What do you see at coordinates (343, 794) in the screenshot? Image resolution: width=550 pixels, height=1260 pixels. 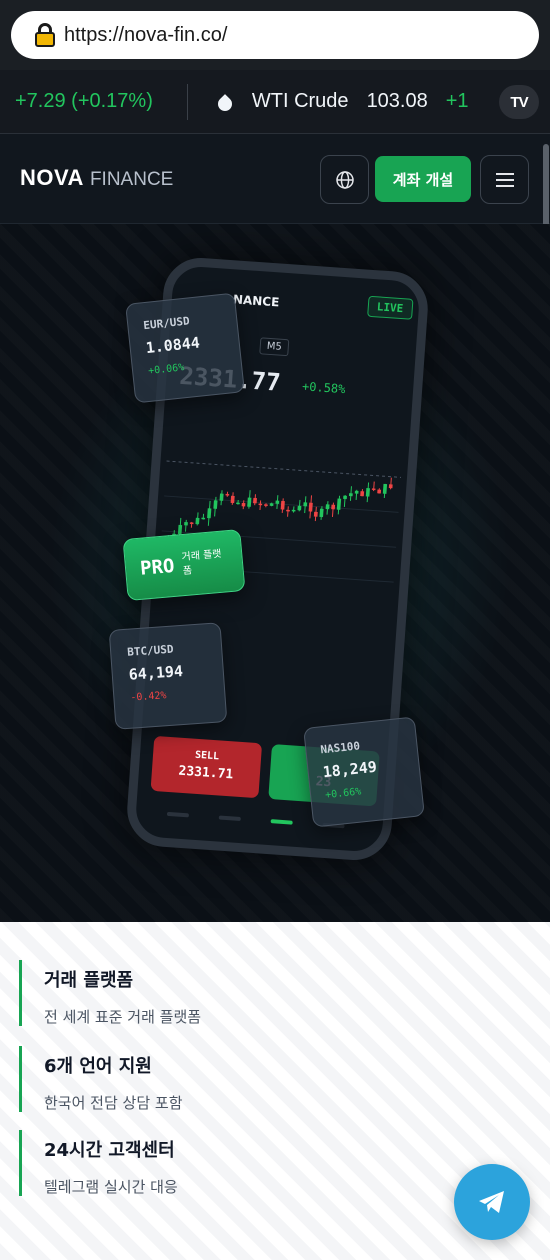 I see `card-change: +0.66%` at bounding box center [343, 794].